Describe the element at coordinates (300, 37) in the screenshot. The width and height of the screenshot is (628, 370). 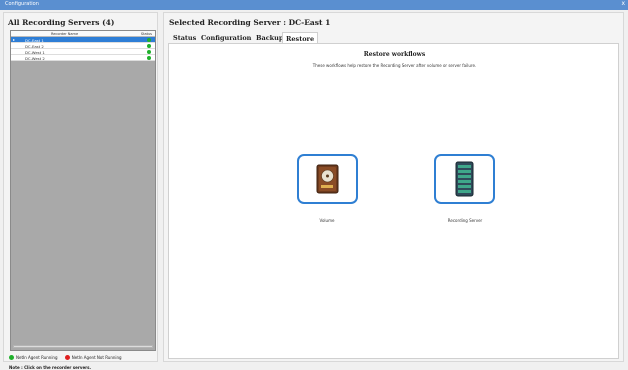
I see `tab-restore: Restore` at that location.